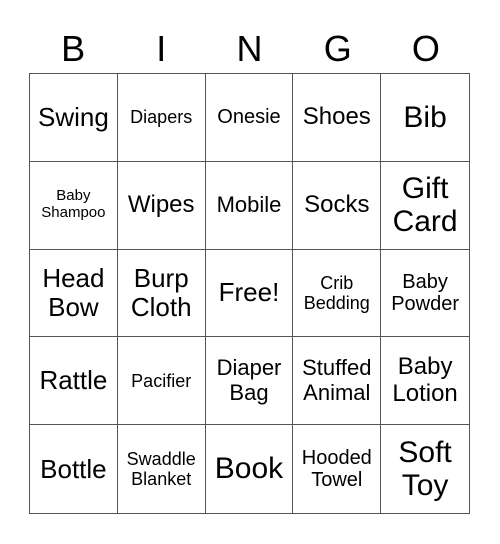 The image size is (500, 544). I want to click on bingo-header: B I N G O, so click(249, 49).